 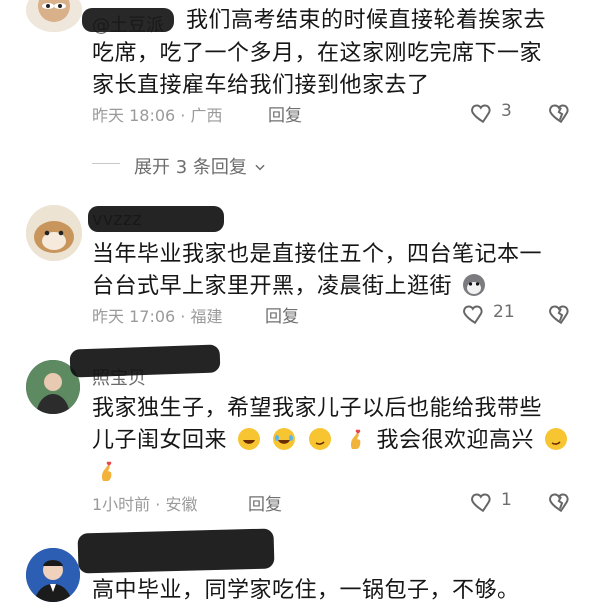 I want to click on husky-emoji-icon, so click(x=473, y=285).